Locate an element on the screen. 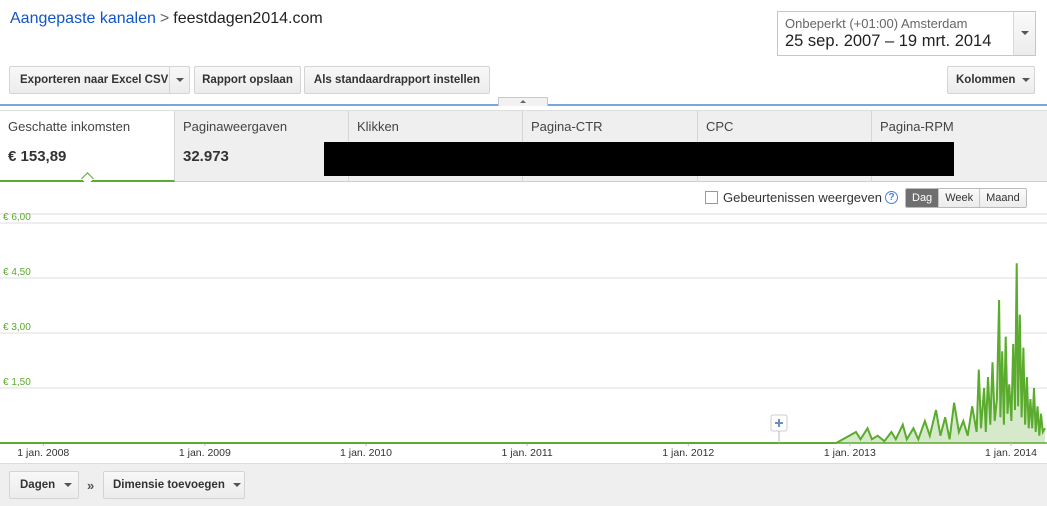 The height and width of the screenshot is (506, 1047). metric-tab-pageviews: Paginaweergaven 32.973 is located at coordinates (262, 146).